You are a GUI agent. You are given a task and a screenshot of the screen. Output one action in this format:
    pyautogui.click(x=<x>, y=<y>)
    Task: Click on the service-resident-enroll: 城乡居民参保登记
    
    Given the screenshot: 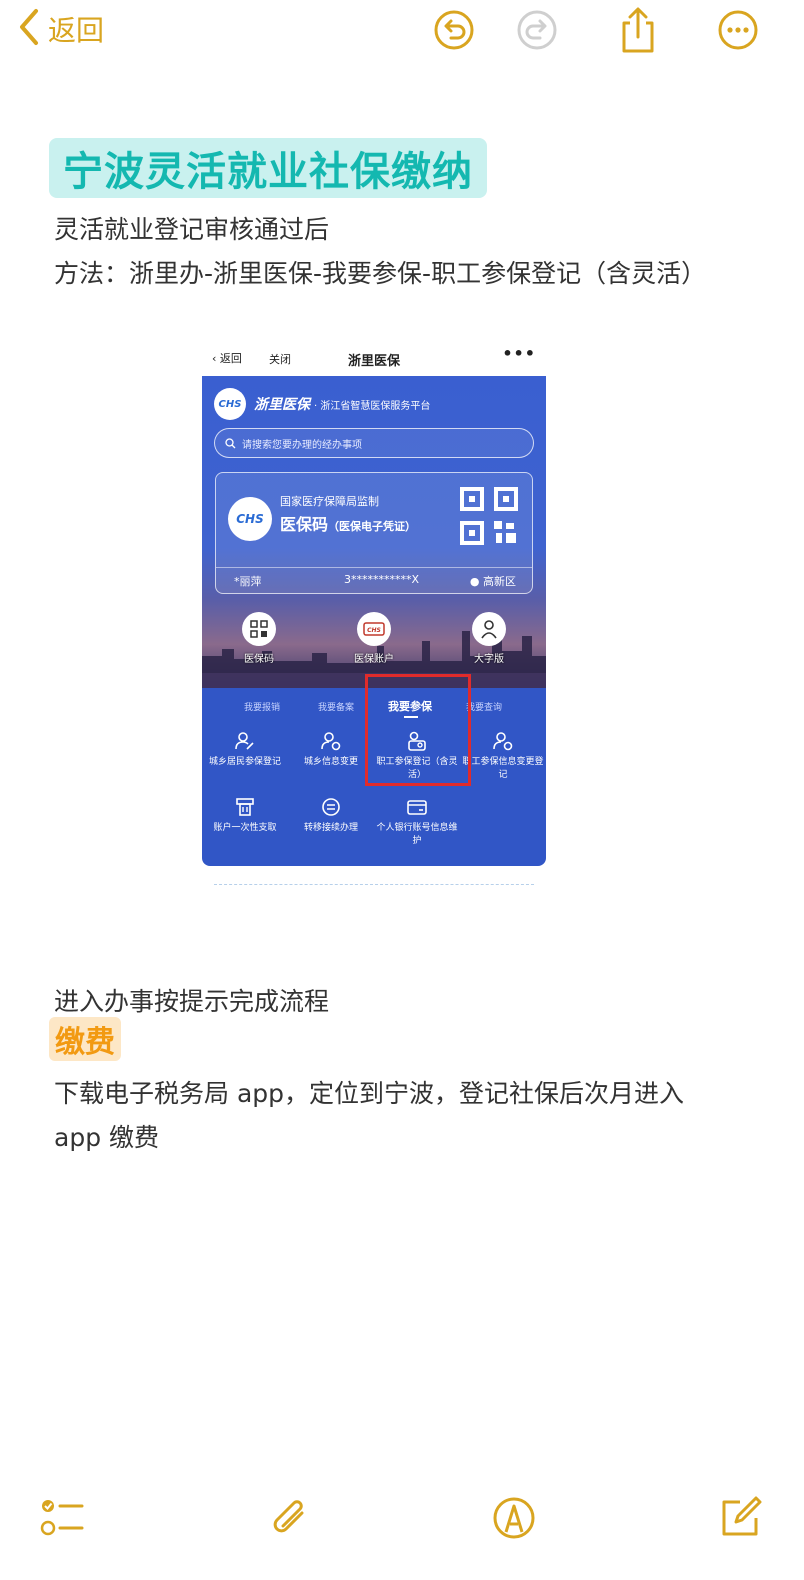 What is the action you would take?
    pyautogui.click(x=245, y=748)
    